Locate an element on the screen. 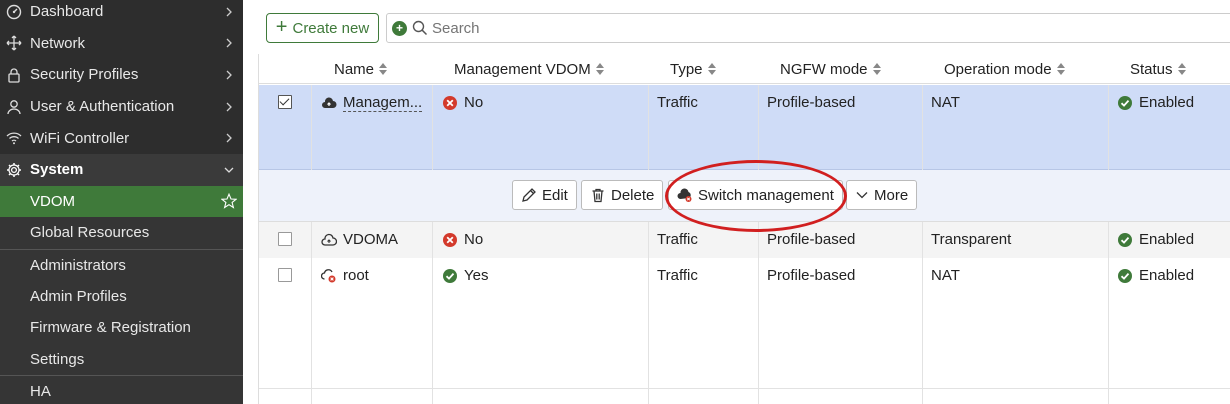  table-bottom-border is located at coordinates (744, 388).